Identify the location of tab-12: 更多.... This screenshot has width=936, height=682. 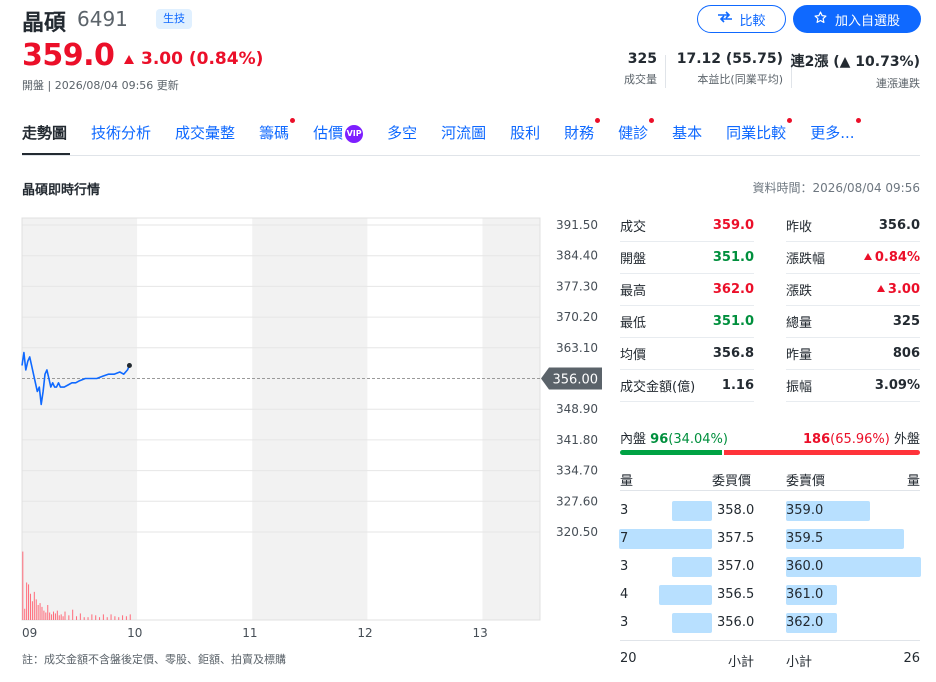
(835, 130).